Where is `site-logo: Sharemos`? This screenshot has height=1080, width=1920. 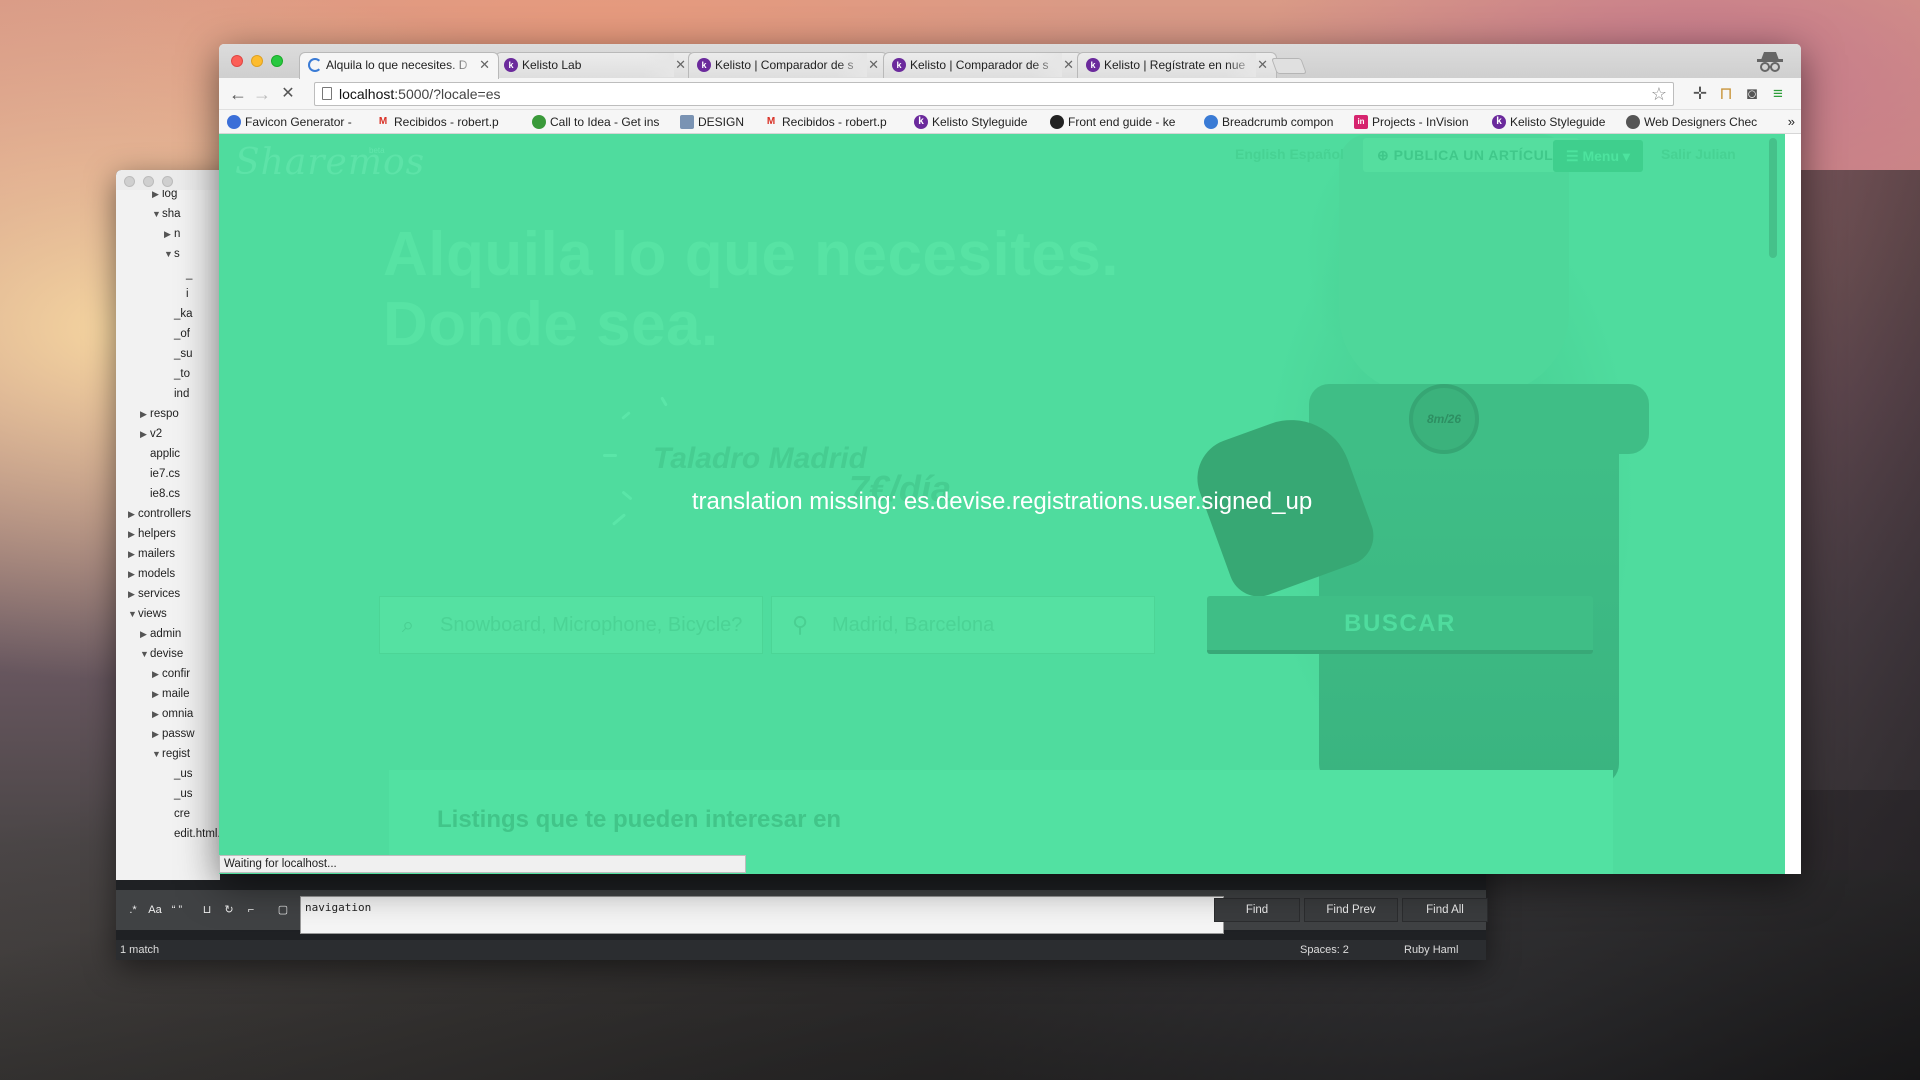
site-logo: Sharemos is located at coordinates (330, 162).